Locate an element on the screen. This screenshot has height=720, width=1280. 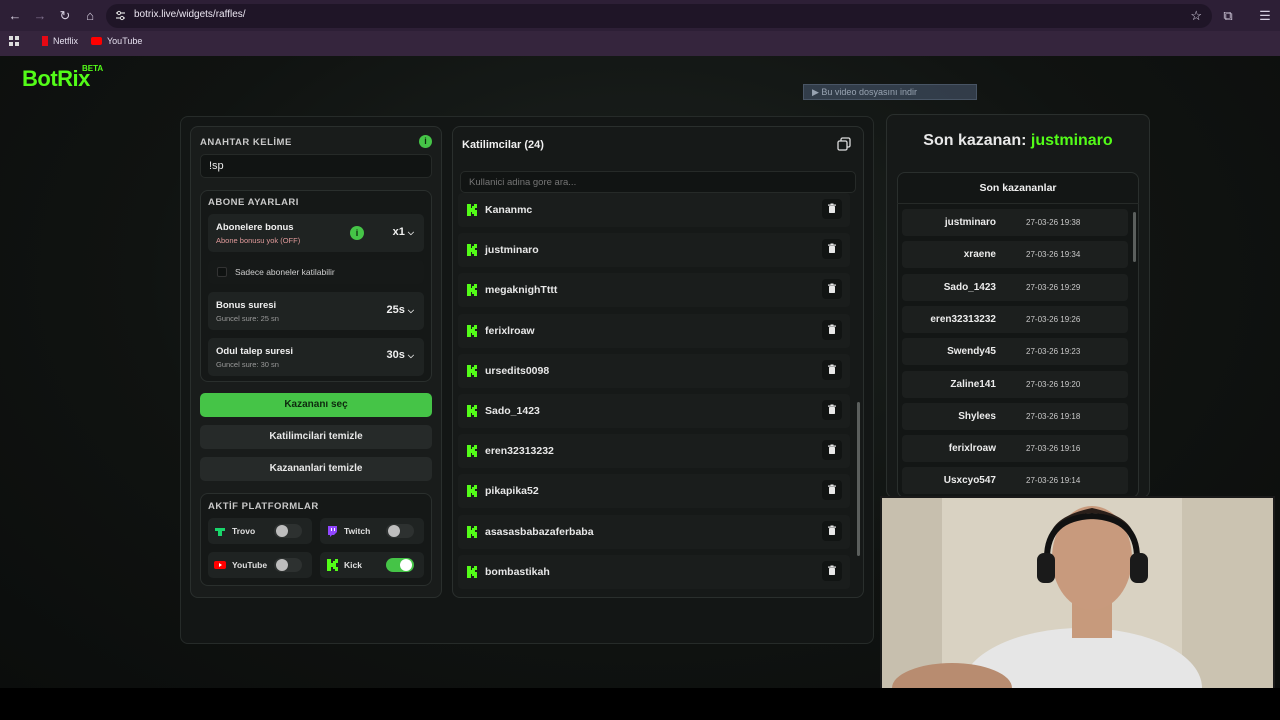
back-icon: ← is located at coordinates (15, 16).